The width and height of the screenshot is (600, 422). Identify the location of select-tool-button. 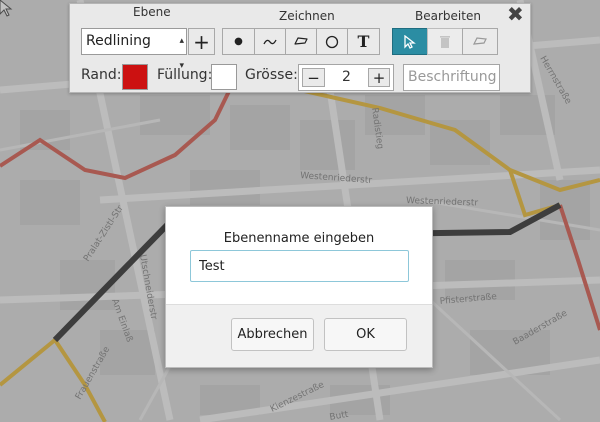
(410, 41).